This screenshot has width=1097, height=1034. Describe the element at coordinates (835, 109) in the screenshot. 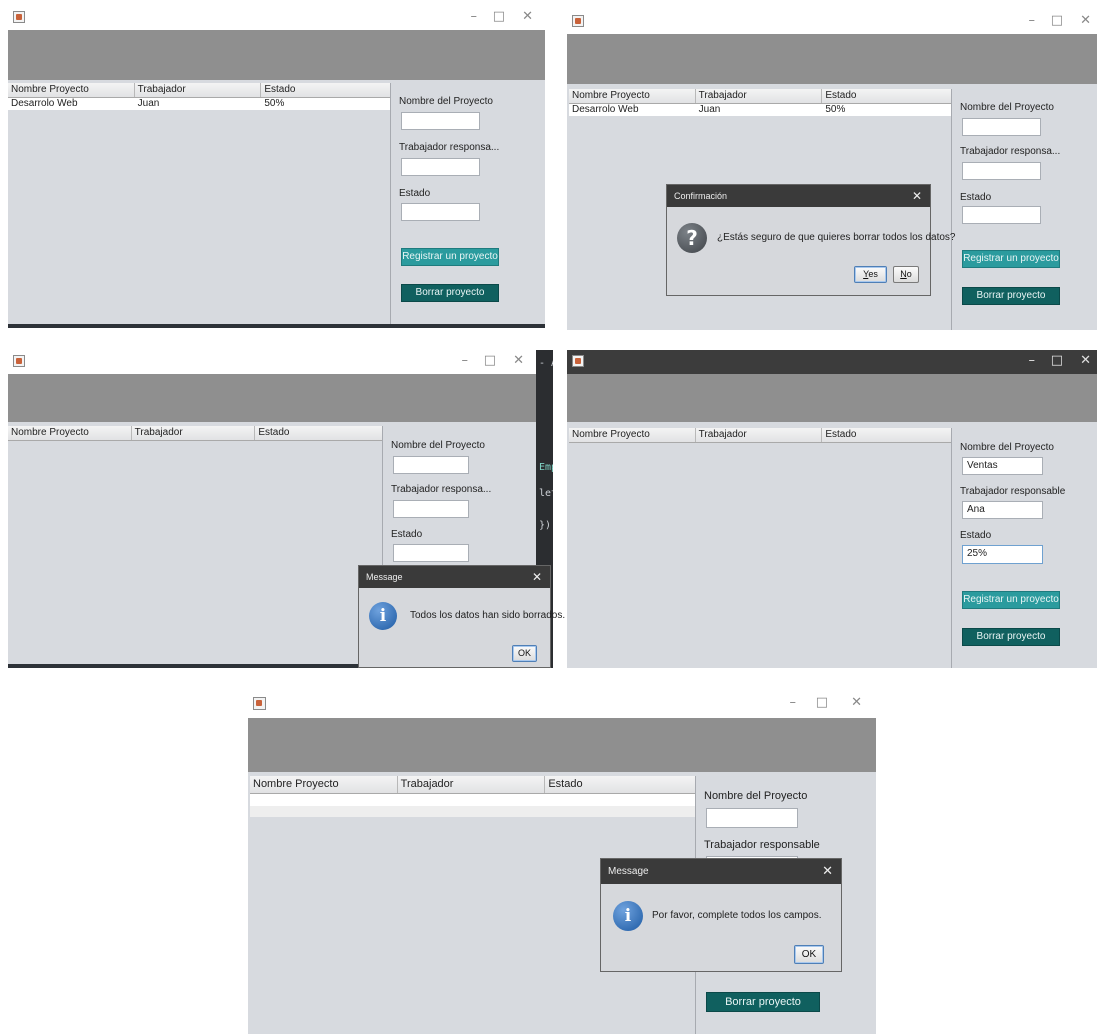

I see `table-cell: 50%` at that location.